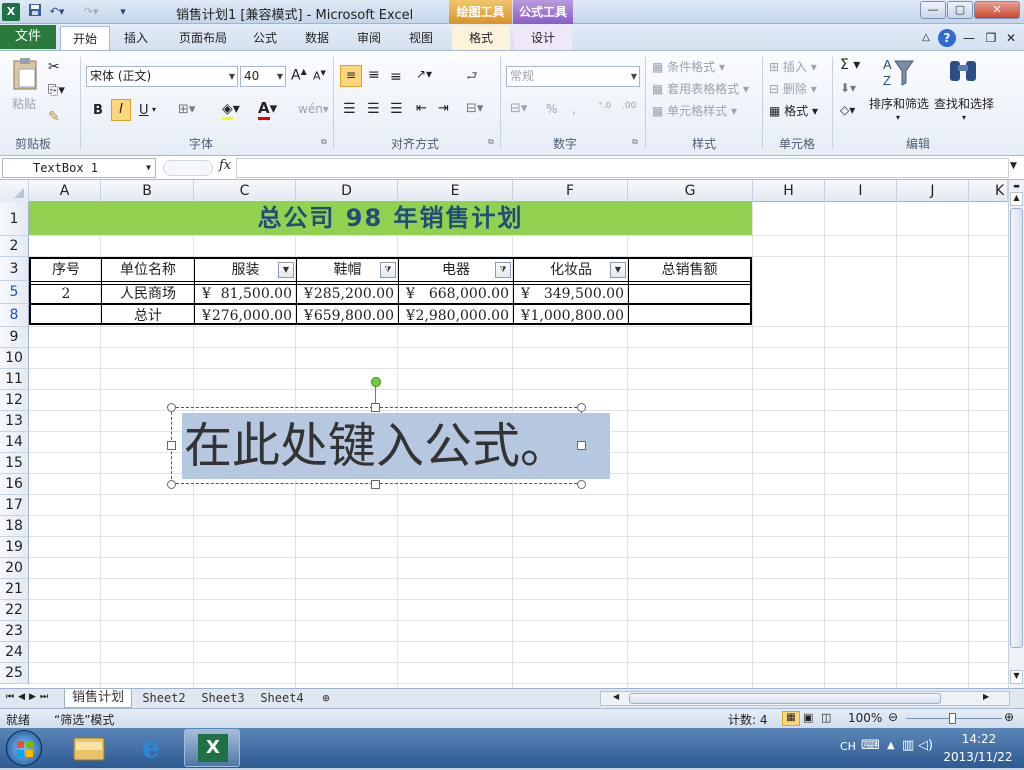 Image resolution: width=1024 pixels, height=770 pixels. What do you see at coordinates (455, 191) in the screenshot?
I see `column-header: E` at bounding box center [455, 191].